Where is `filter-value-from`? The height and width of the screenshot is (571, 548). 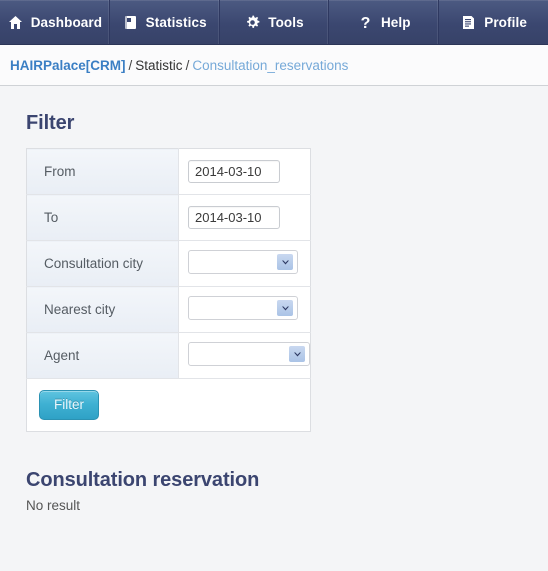 filter-value-from is located at coordinates (244, 171).